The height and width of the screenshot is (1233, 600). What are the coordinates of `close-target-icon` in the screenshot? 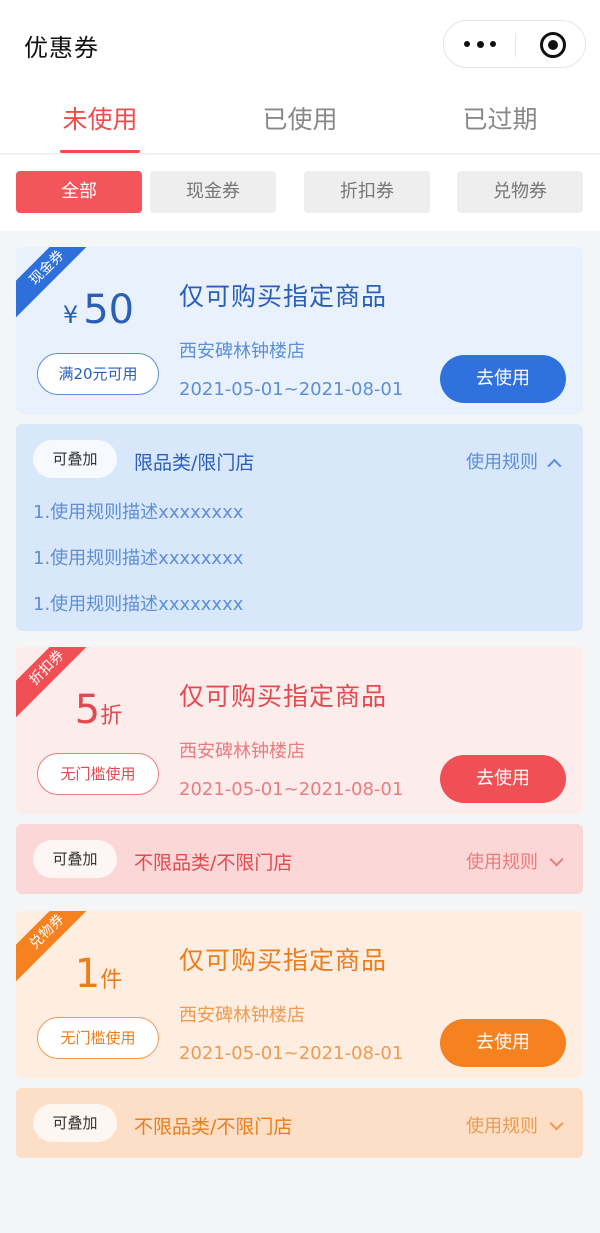 It's located at (553, 45).